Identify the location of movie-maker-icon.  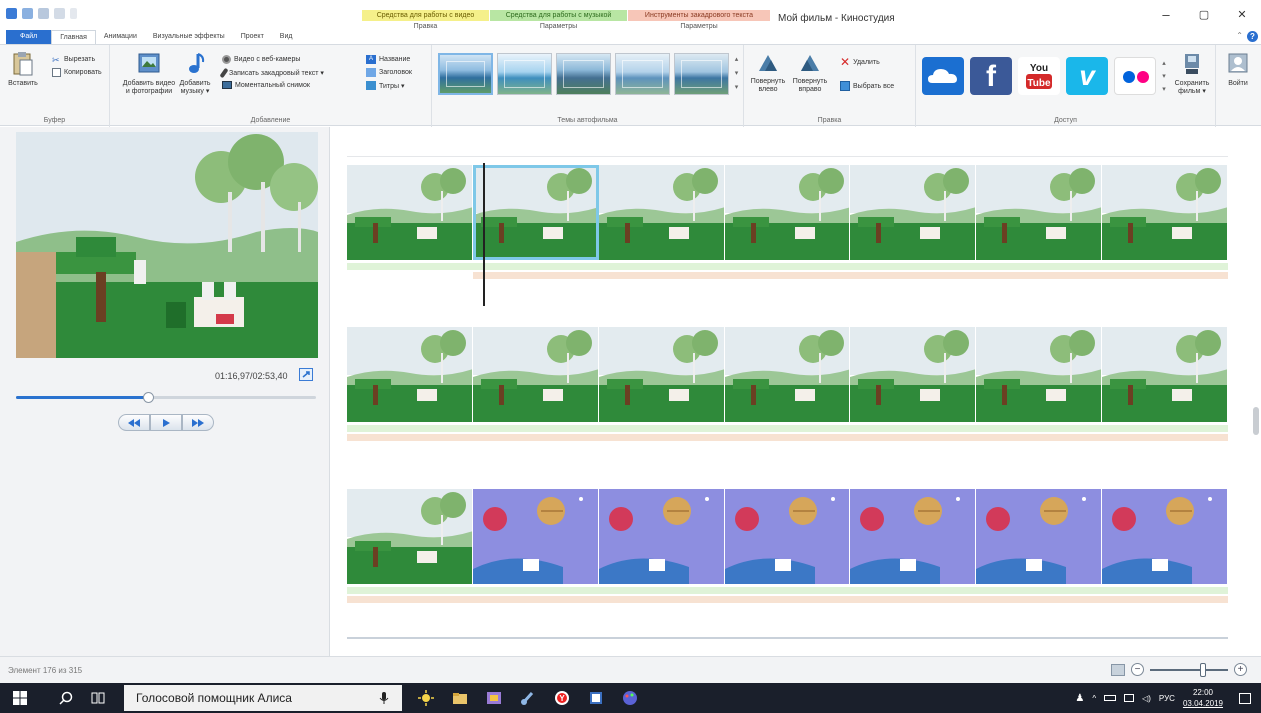
(494, 698).